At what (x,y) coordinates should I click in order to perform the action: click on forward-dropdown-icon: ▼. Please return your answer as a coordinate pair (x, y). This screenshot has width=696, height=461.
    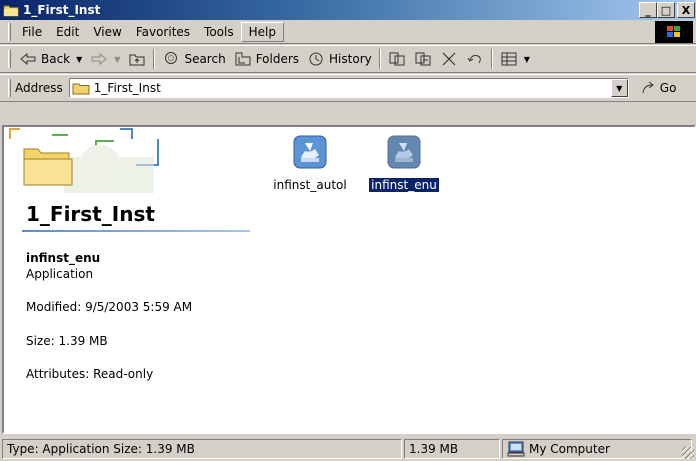
    Looking at the image, I should click on (117, 59).